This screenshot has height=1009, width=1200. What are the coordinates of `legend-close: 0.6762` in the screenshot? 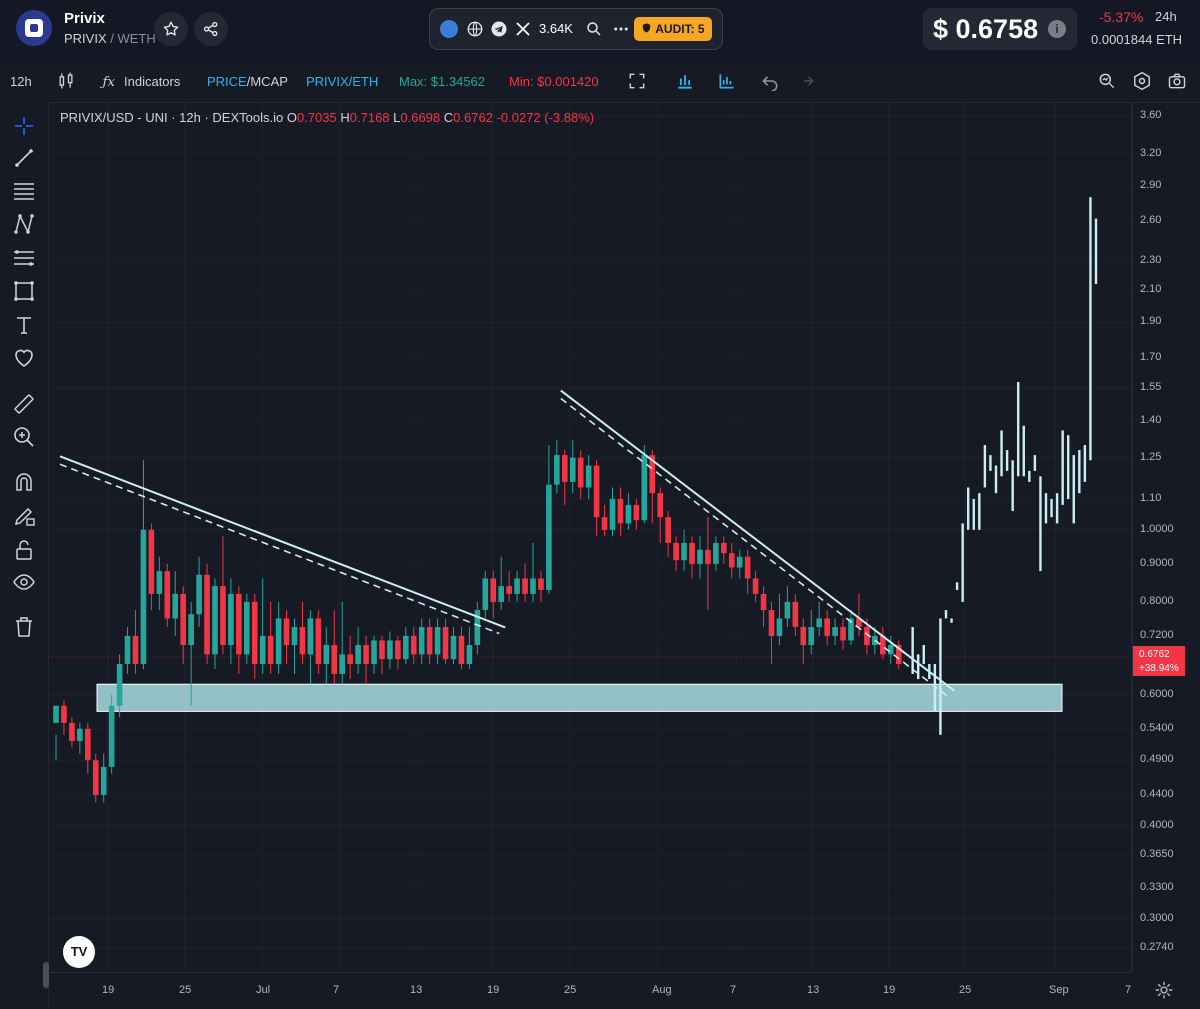 It's located at (473, 117).